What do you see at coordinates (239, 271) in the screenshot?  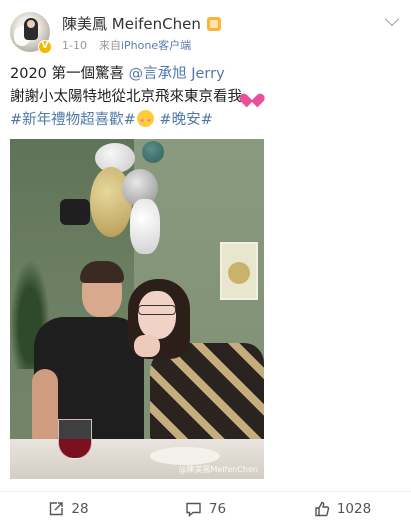 I see `photo-wall-frame` at bounding box center [239, 271].